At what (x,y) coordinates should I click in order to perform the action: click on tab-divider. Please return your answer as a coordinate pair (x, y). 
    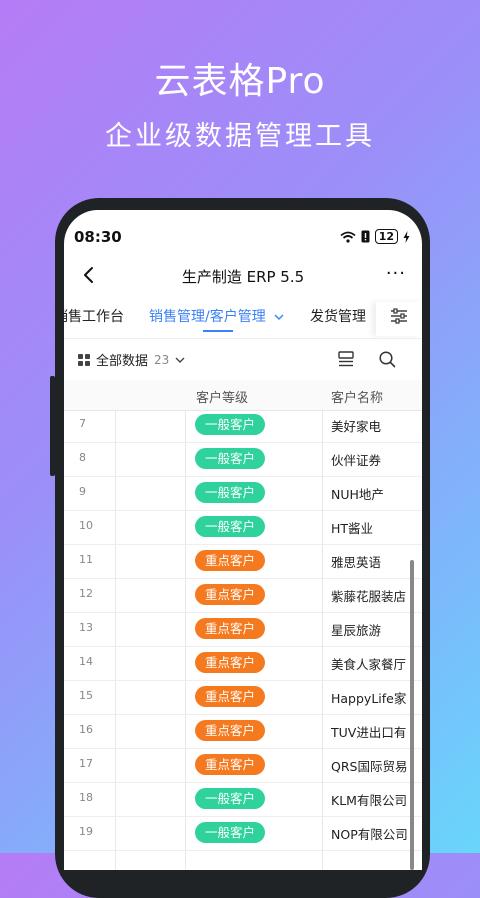
    Looking at the image, I should click on (243, 338).